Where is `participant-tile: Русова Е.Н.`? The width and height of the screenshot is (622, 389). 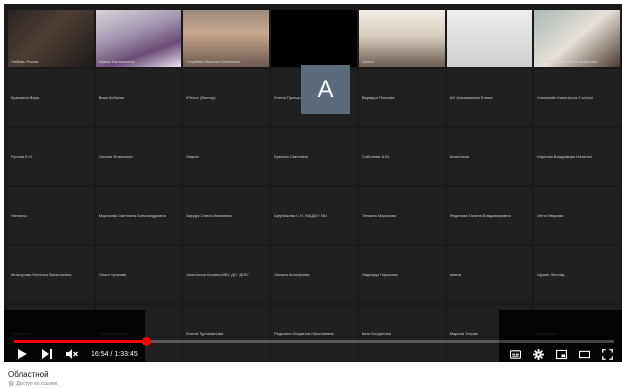 participant-tile: Русова Е.Н. is located at coordinates (51, 156).